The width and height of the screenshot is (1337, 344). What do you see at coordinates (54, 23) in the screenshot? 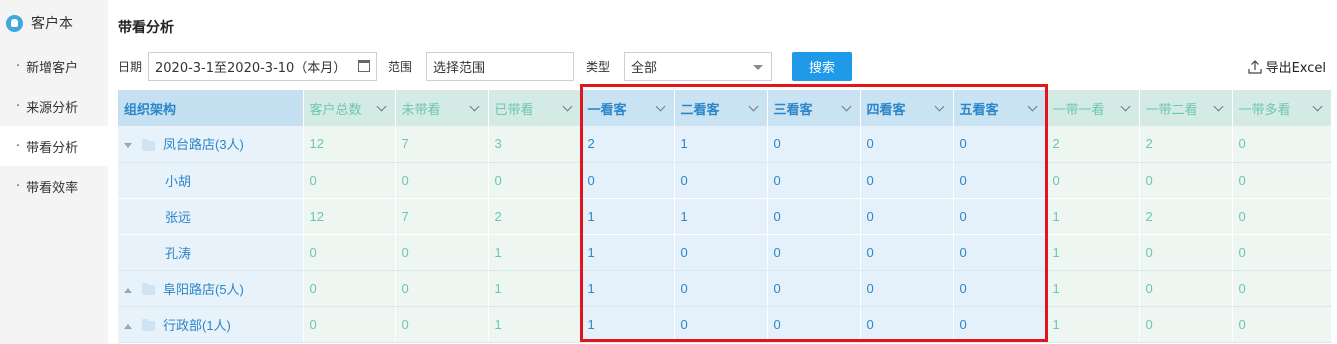
I see `sidebar-brand: 客户本` at bounding box center [54, 23].